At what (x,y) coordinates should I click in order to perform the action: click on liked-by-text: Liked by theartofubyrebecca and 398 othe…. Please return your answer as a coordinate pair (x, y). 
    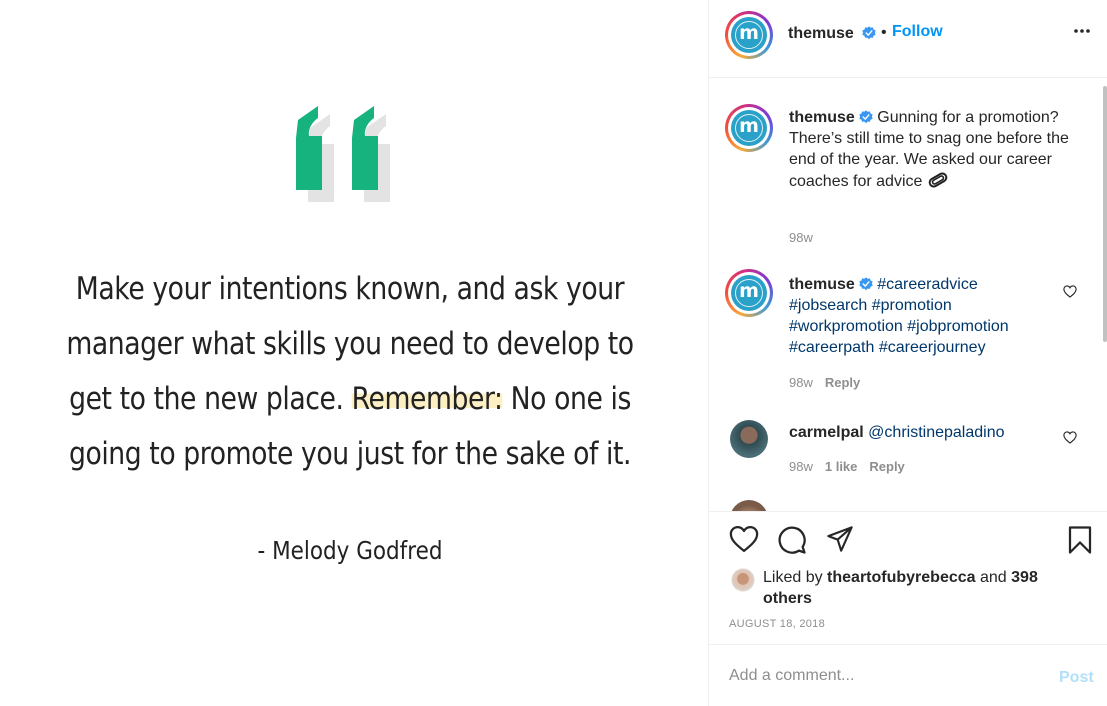
    Looking at the image, I should click on (913, 588).